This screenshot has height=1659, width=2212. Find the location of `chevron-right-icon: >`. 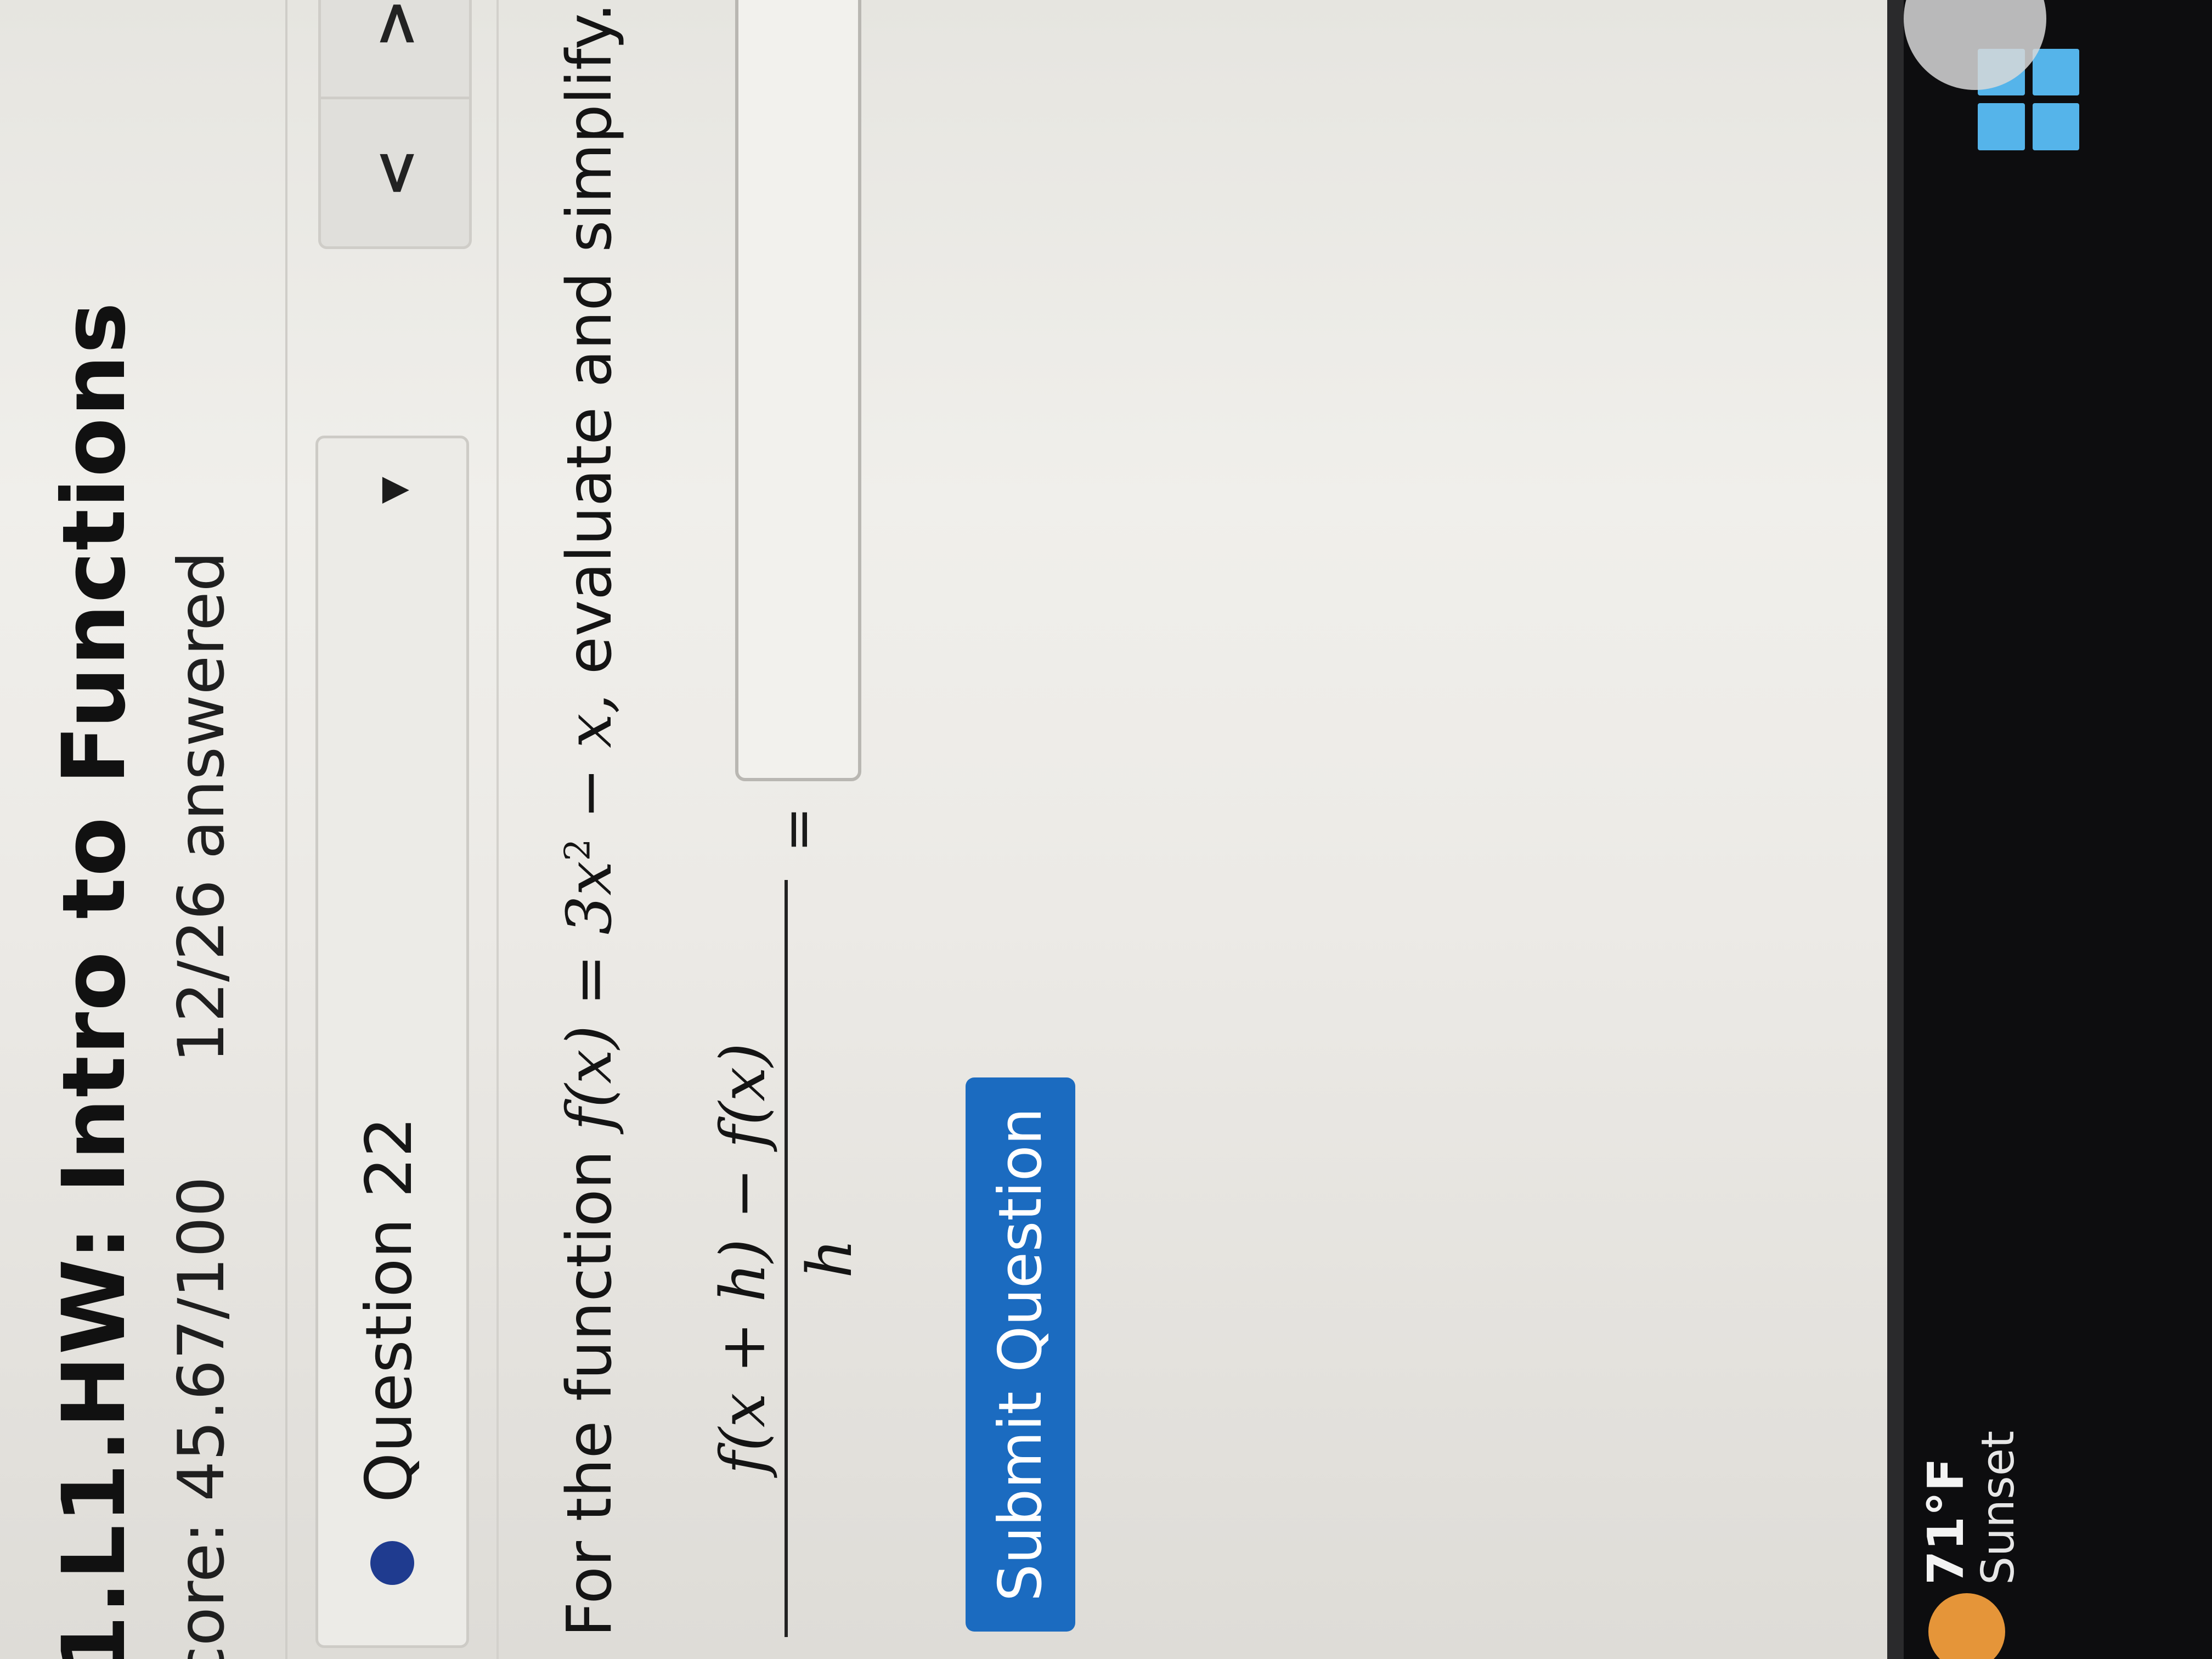

chevron-right-icon: > is located at coordinates (395, 24).